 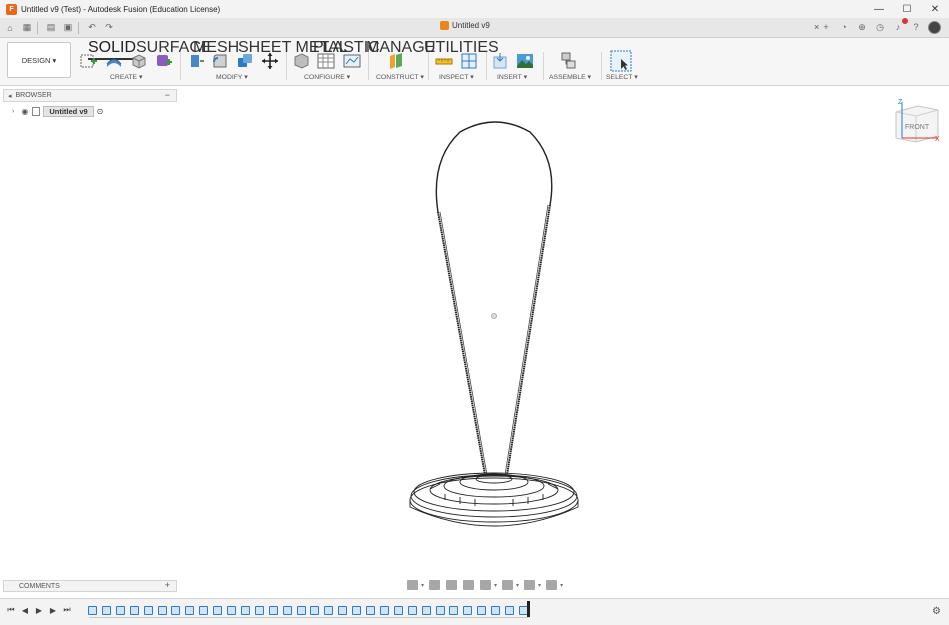 What do you see at coordinates (286, 66) in the screenshot?
I see `separator` at bounding box center [286, 66].